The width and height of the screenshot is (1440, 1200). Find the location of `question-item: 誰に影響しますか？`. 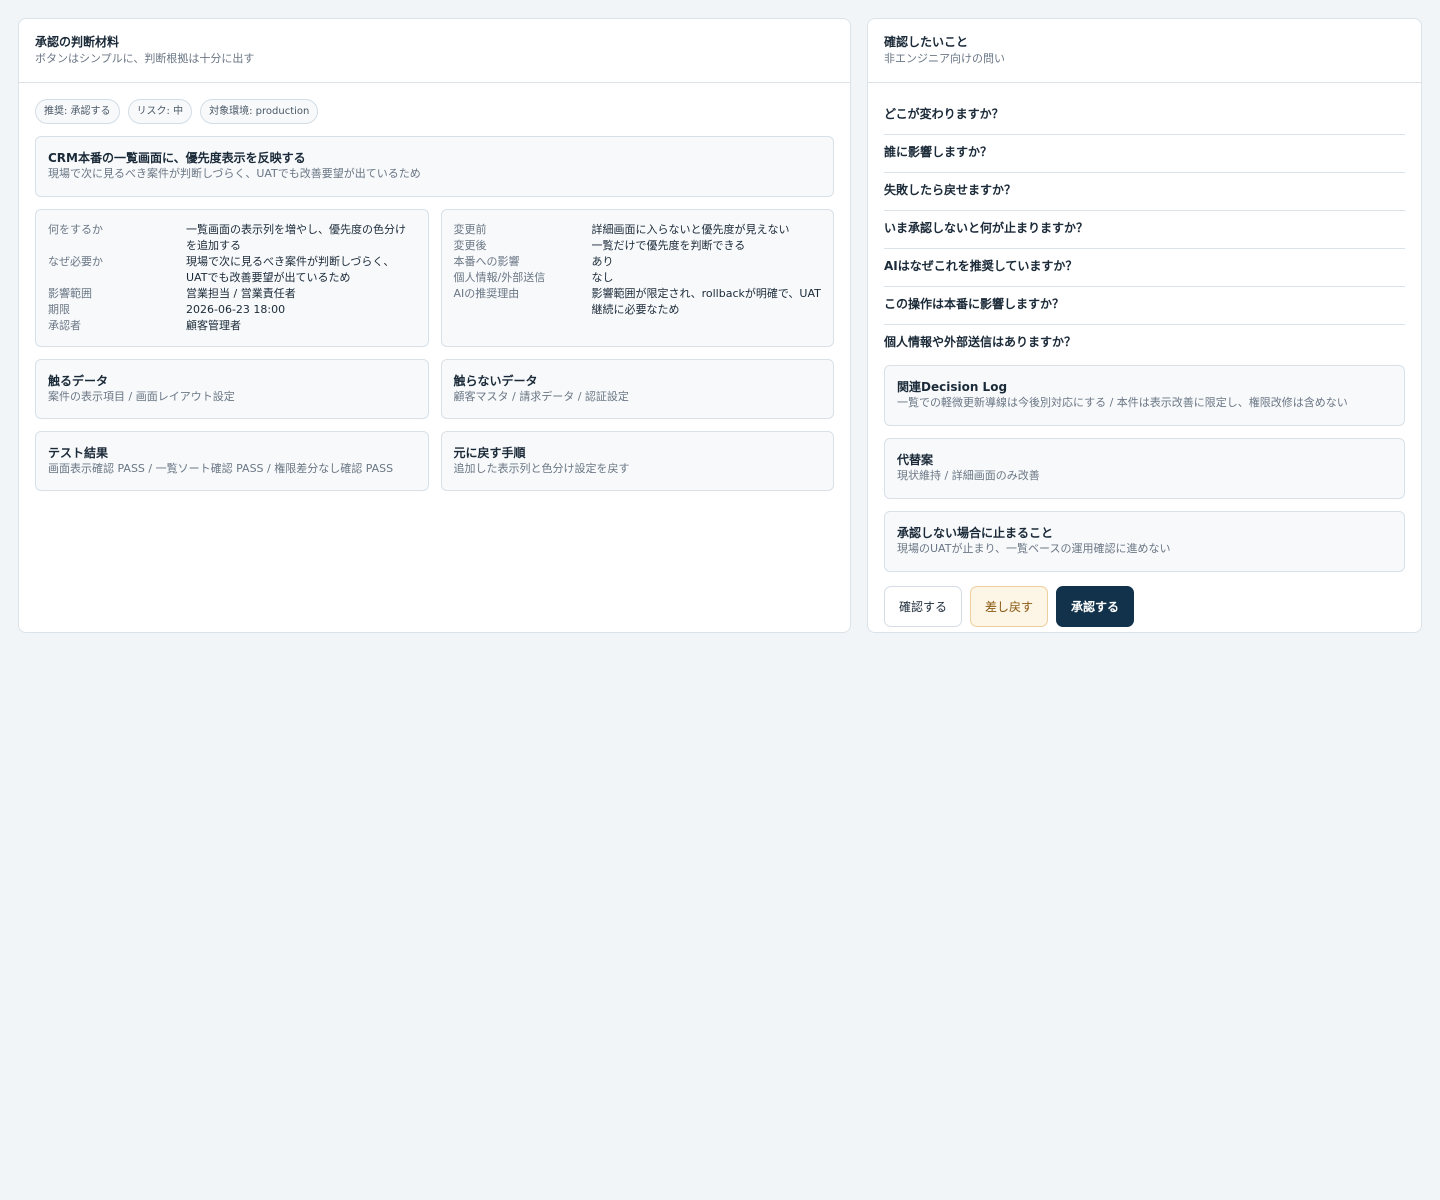

question-item: 誰に影響しますか？ is located at coordinates (1144, 154).